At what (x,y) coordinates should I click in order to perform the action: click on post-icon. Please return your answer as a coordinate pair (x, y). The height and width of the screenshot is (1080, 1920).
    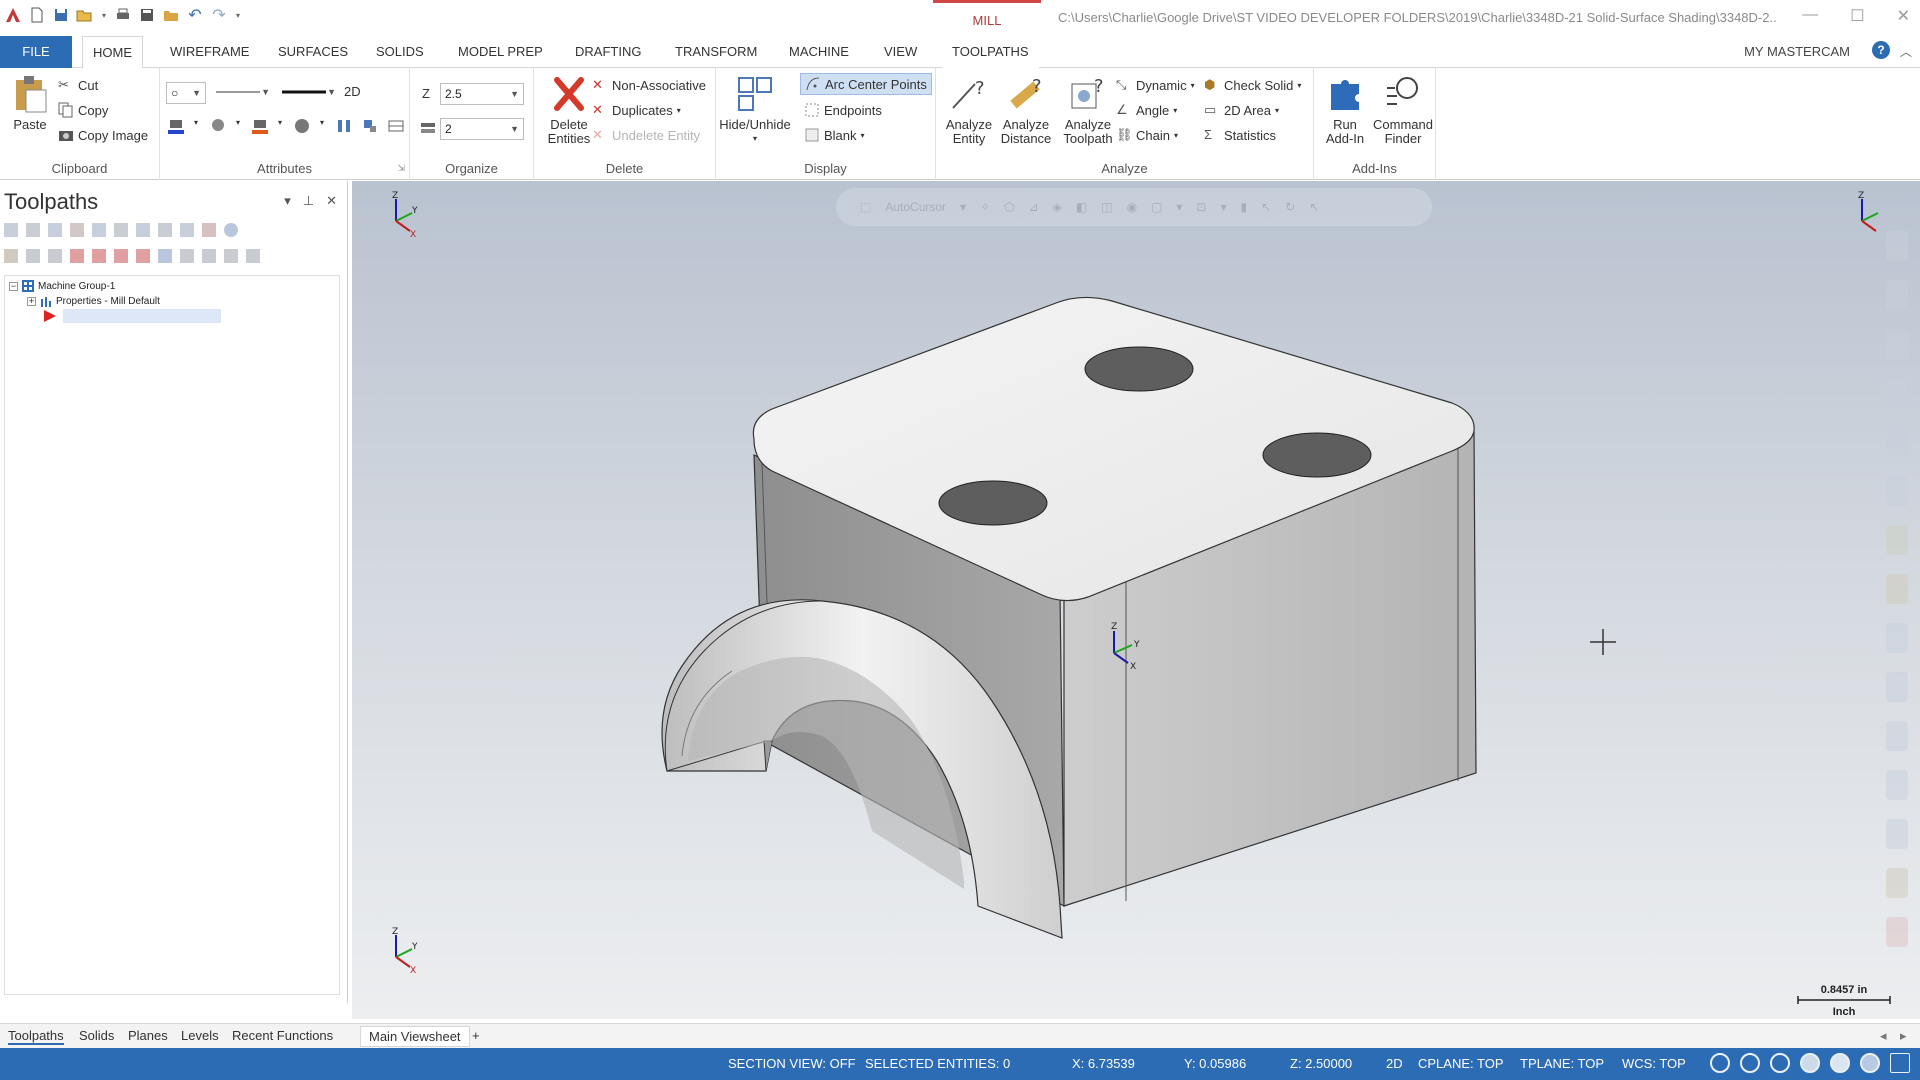
    Looking at the image, I should click on (165, 230).